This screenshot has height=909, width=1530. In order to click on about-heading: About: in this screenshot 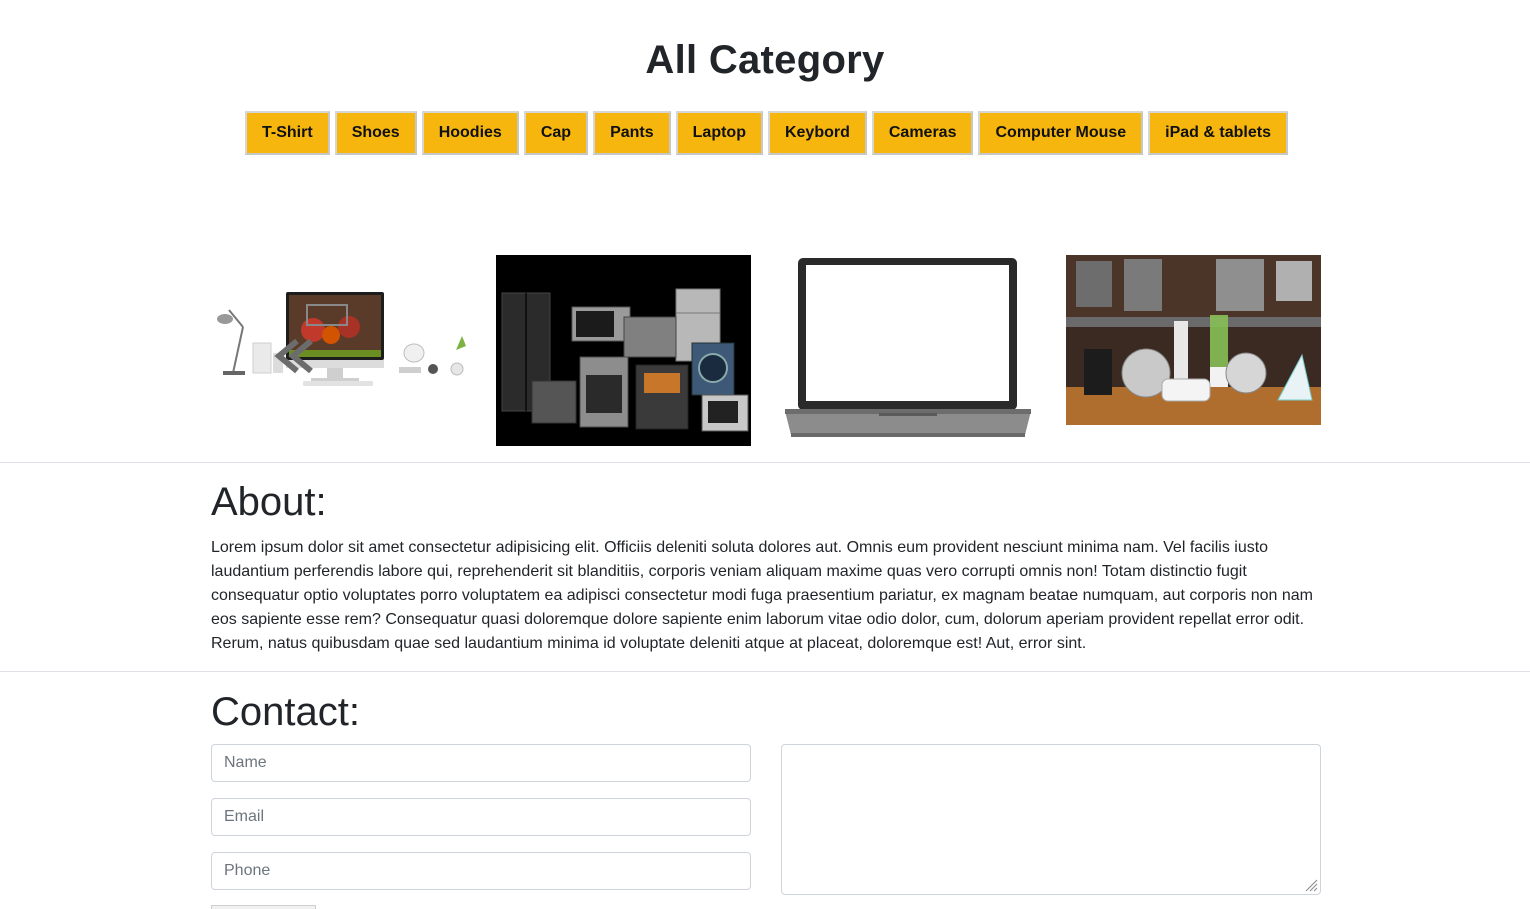, I will do `click(269, 502)`.